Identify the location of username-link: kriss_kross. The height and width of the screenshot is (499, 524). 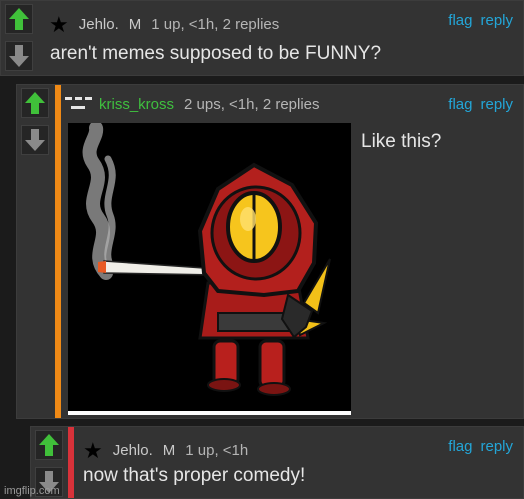
(136, 104).